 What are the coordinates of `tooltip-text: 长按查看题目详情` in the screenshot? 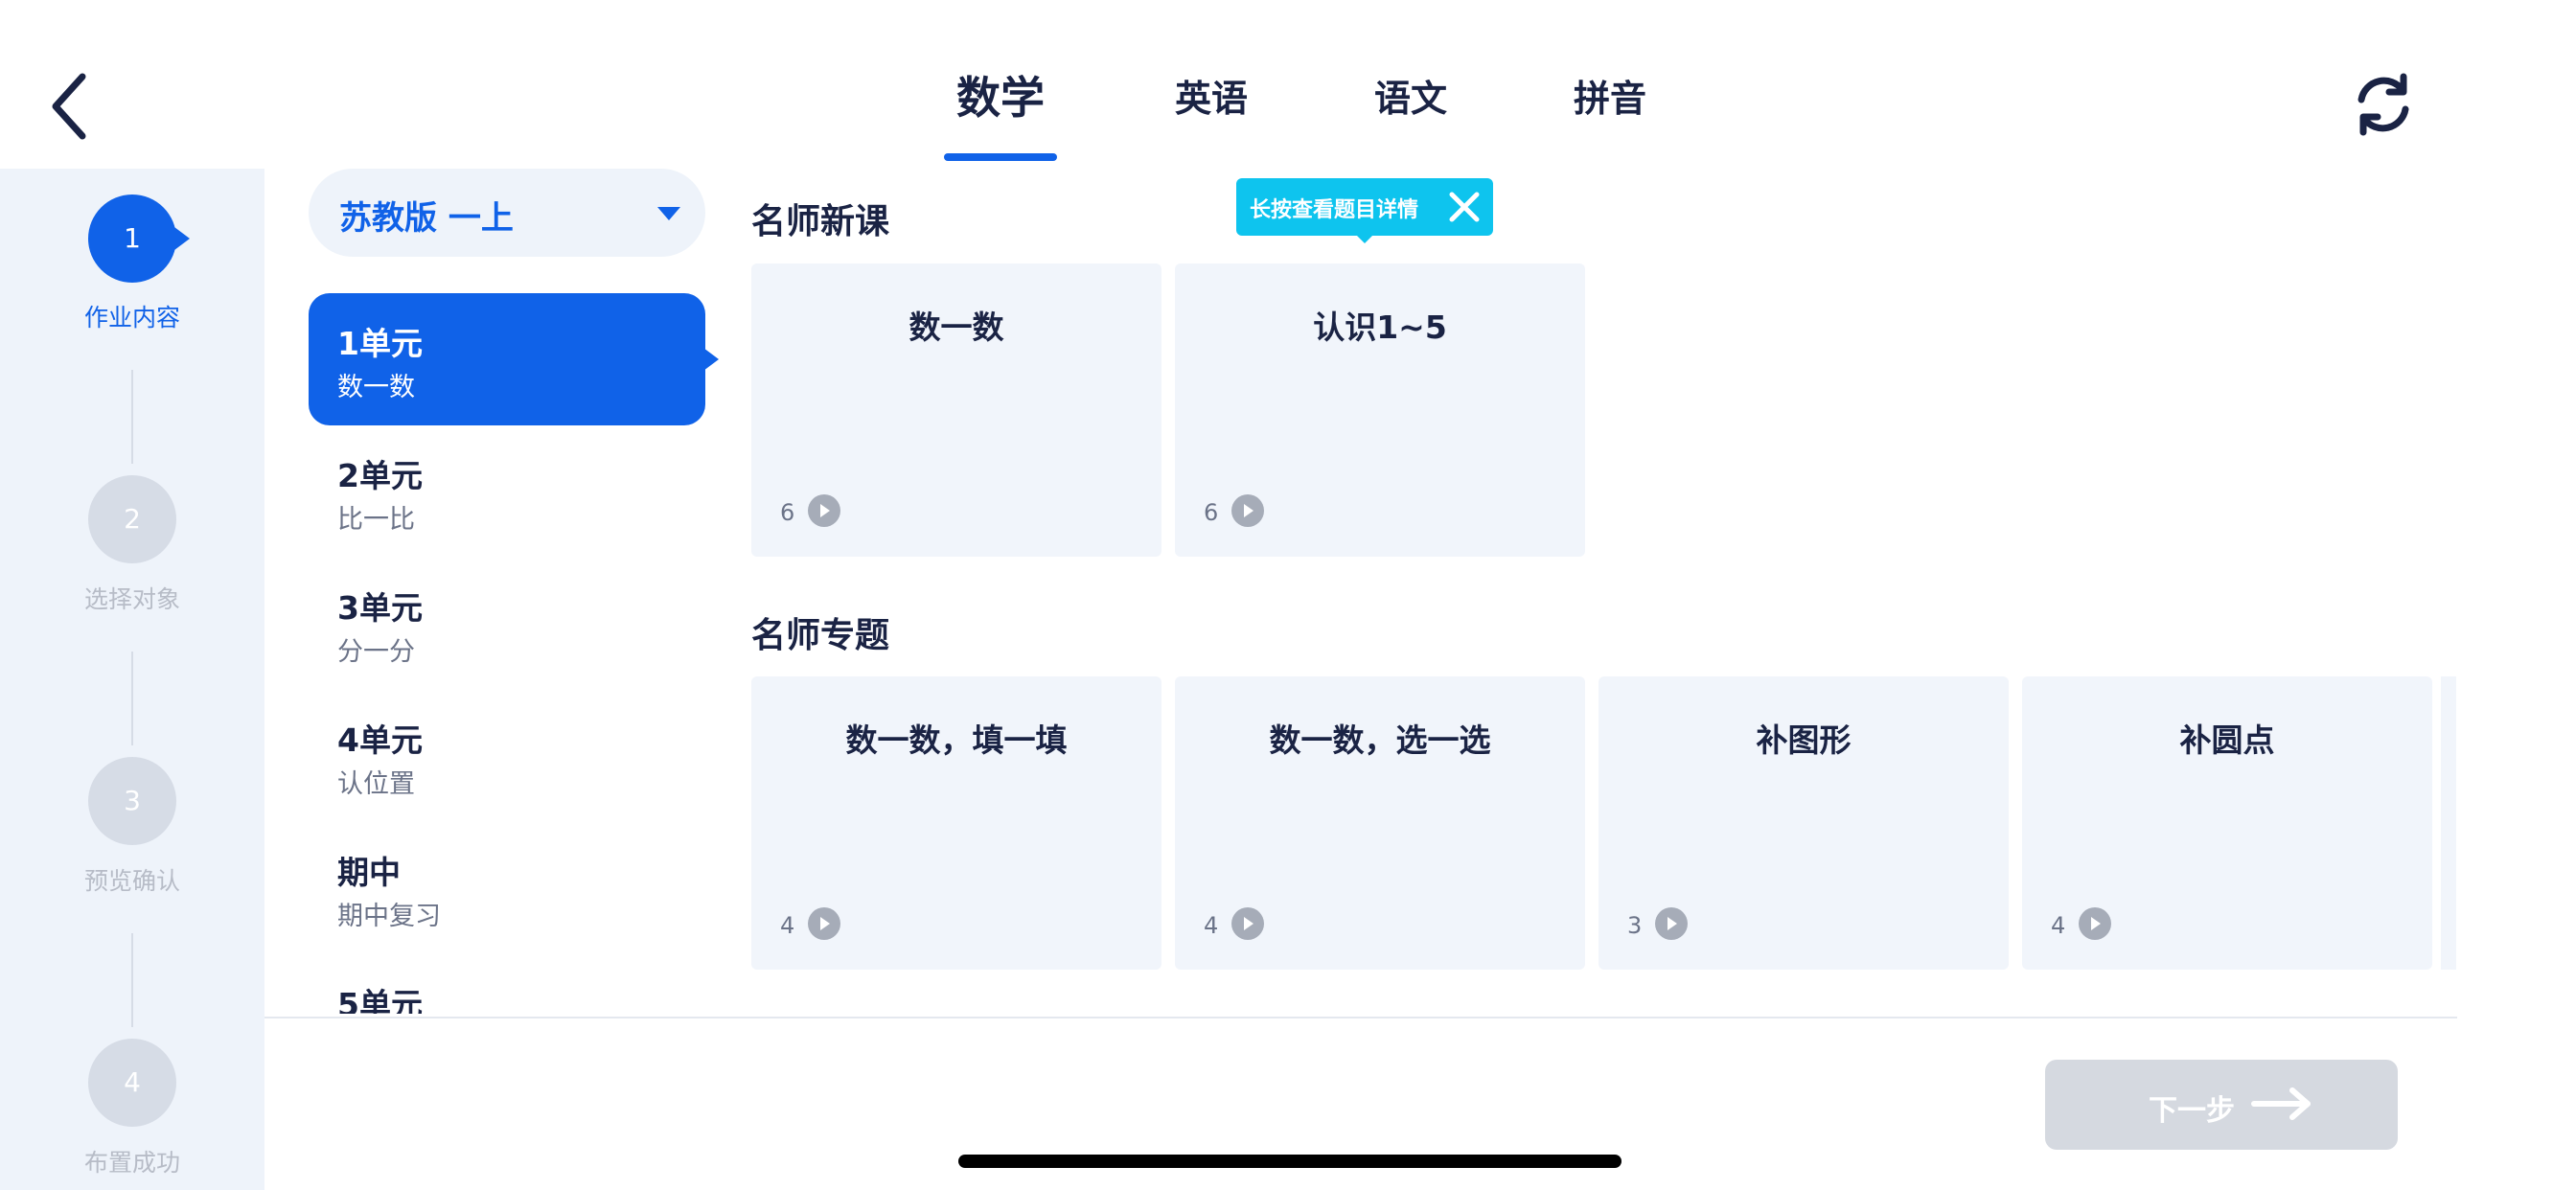 It's located at (1334, 210).